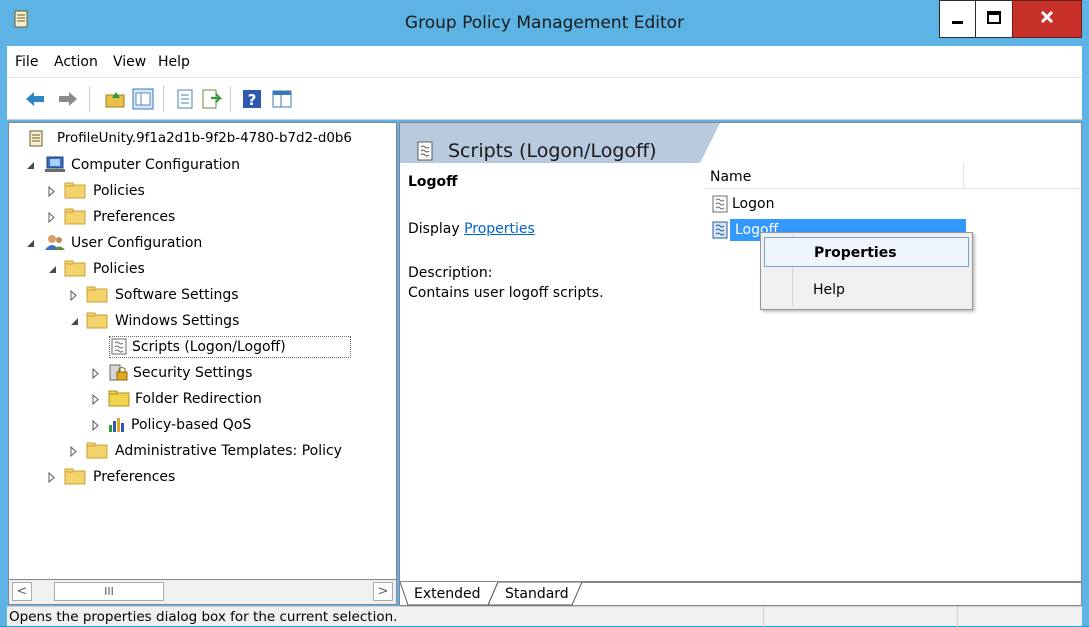 Image resolution: width=1089 pixels, height=627 pixels. Describe the element at coordinates (205, 191) in the screenshot. I see `tree-item-cc-policies: Policies` at that location.